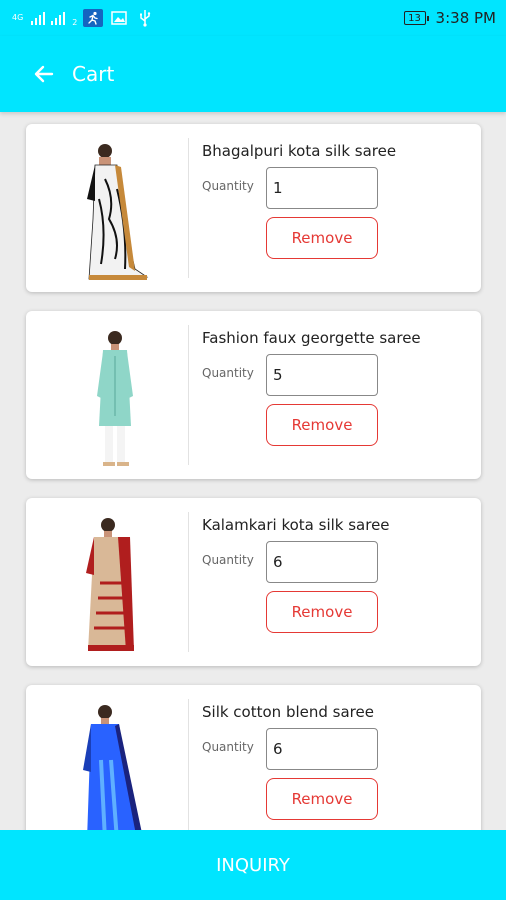  I want to click on usb-icon, so click(145, 18).